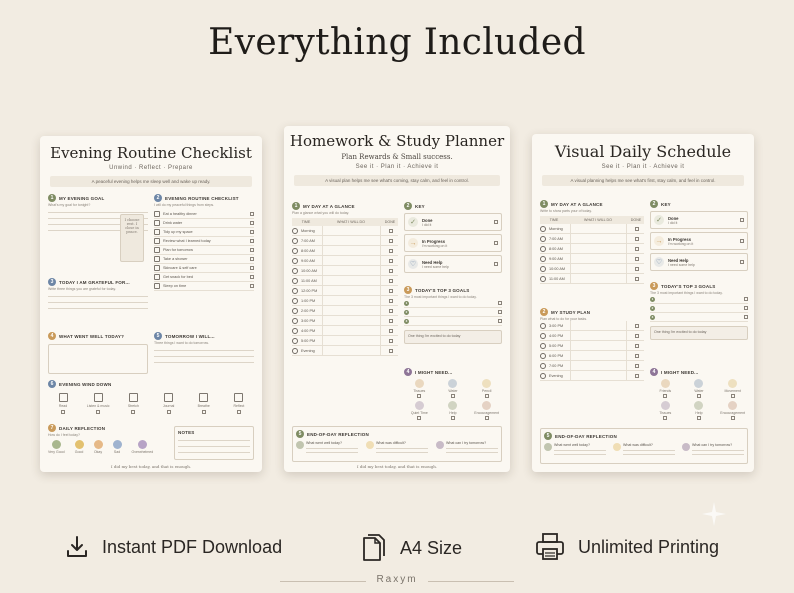 Image resolution: width=794 pixels, height=593 pixels. I want to click on time-label: Morning, so click(308, 230).